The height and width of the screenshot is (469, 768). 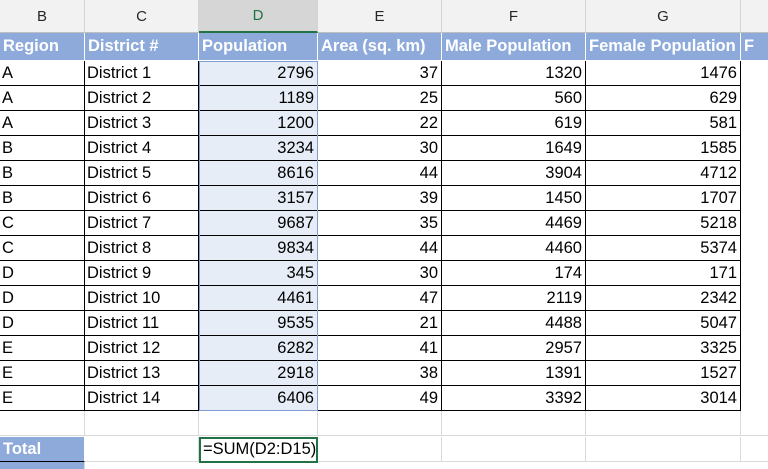 I want to click on cell-population: 9834, so click(x=258, y=248).